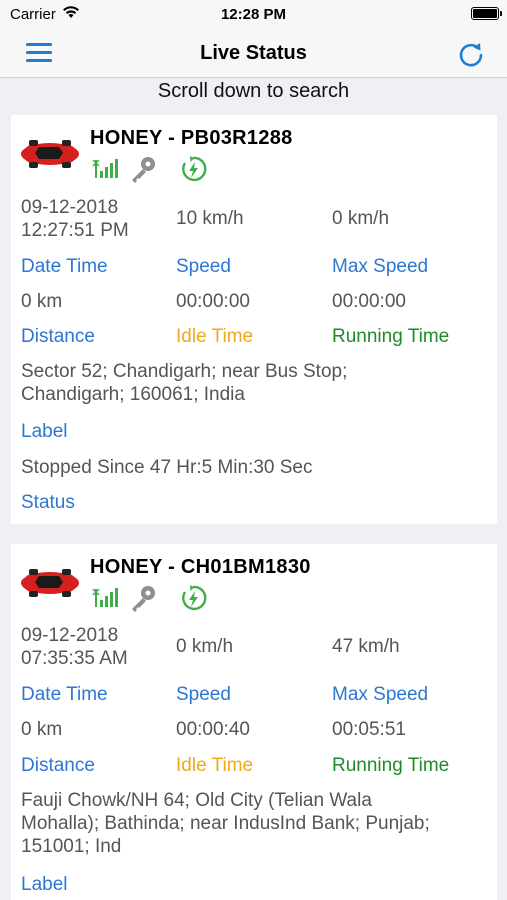  I want to click on navigation-bar: Live Status, so click(253, 53).